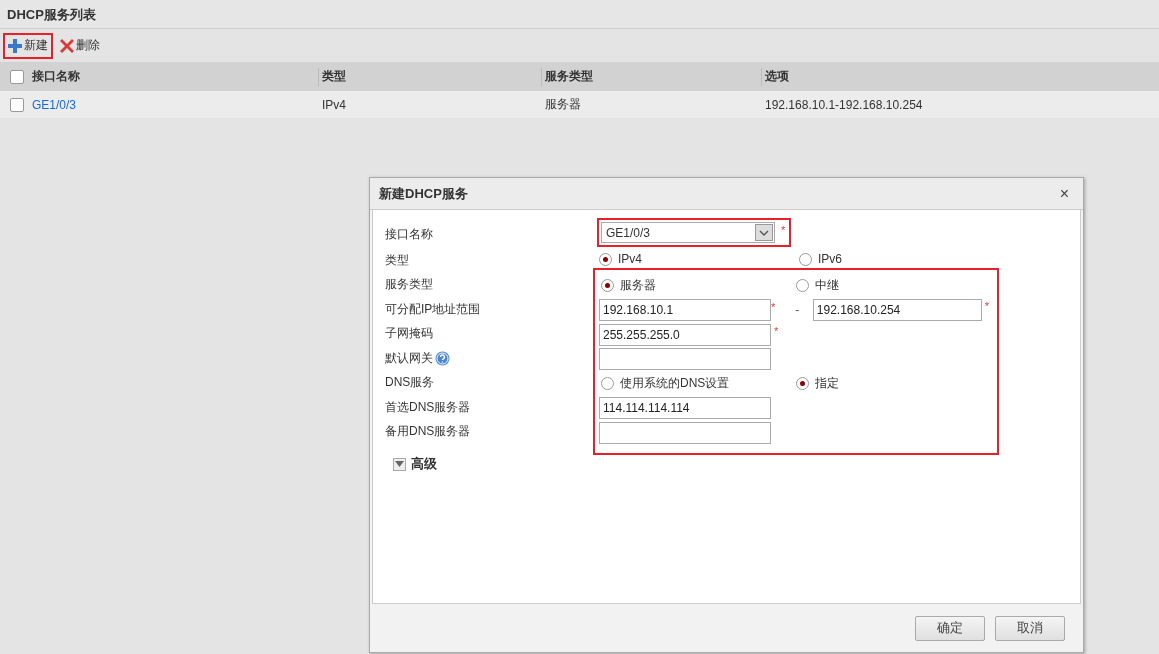 The height and width of the screenshot is (654, 1159). Describe the element at coordinates (569, 76) in the screenshot. I see `column-header: 服务类型` at that location.